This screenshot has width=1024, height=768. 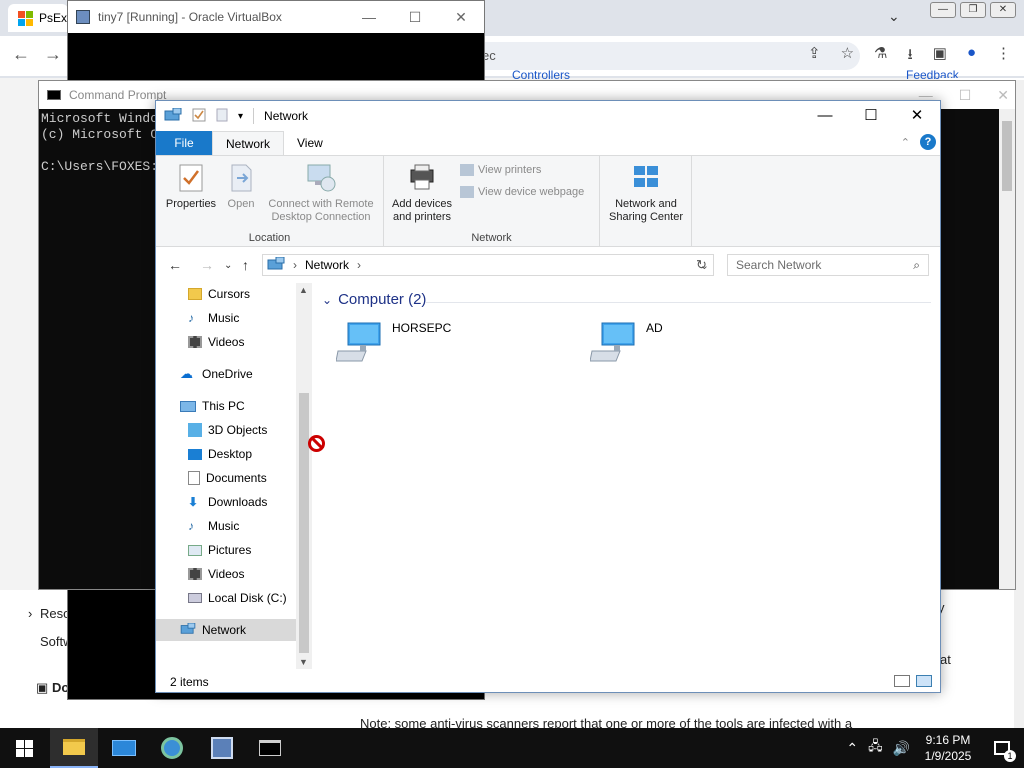 I want to click on group-header-computer: ⌄ Computer (2), so click(x=374, y=299).